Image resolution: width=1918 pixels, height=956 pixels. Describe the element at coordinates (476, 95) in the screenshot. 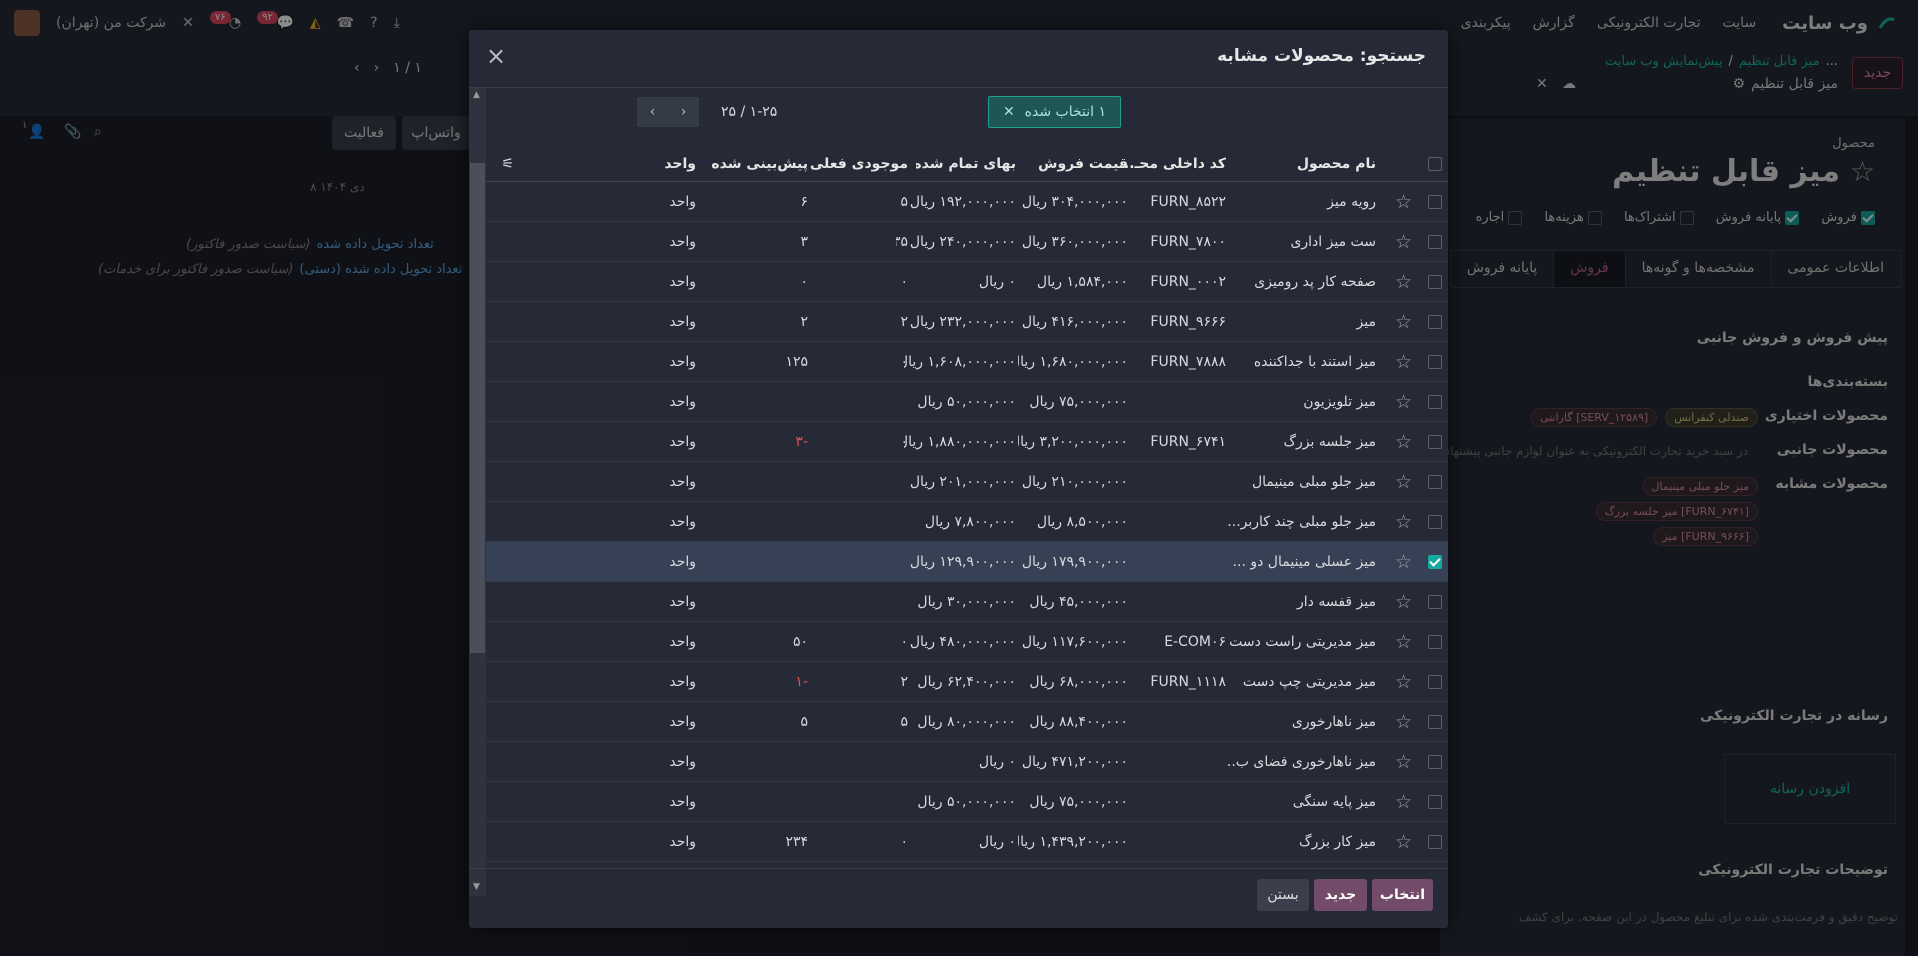

I see `scroll-up-icon: ▲` at that location.